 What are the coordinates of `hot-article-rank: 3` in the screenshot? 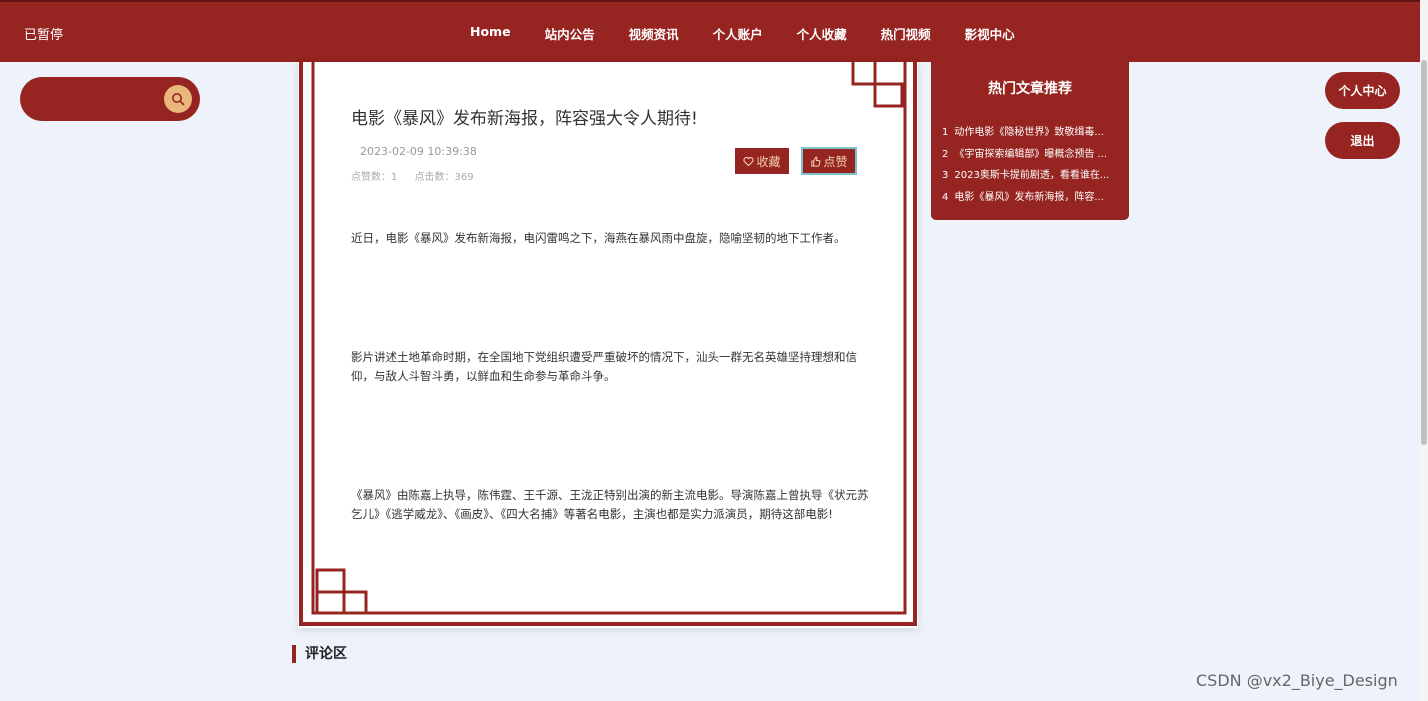 It's located at (945, 175).